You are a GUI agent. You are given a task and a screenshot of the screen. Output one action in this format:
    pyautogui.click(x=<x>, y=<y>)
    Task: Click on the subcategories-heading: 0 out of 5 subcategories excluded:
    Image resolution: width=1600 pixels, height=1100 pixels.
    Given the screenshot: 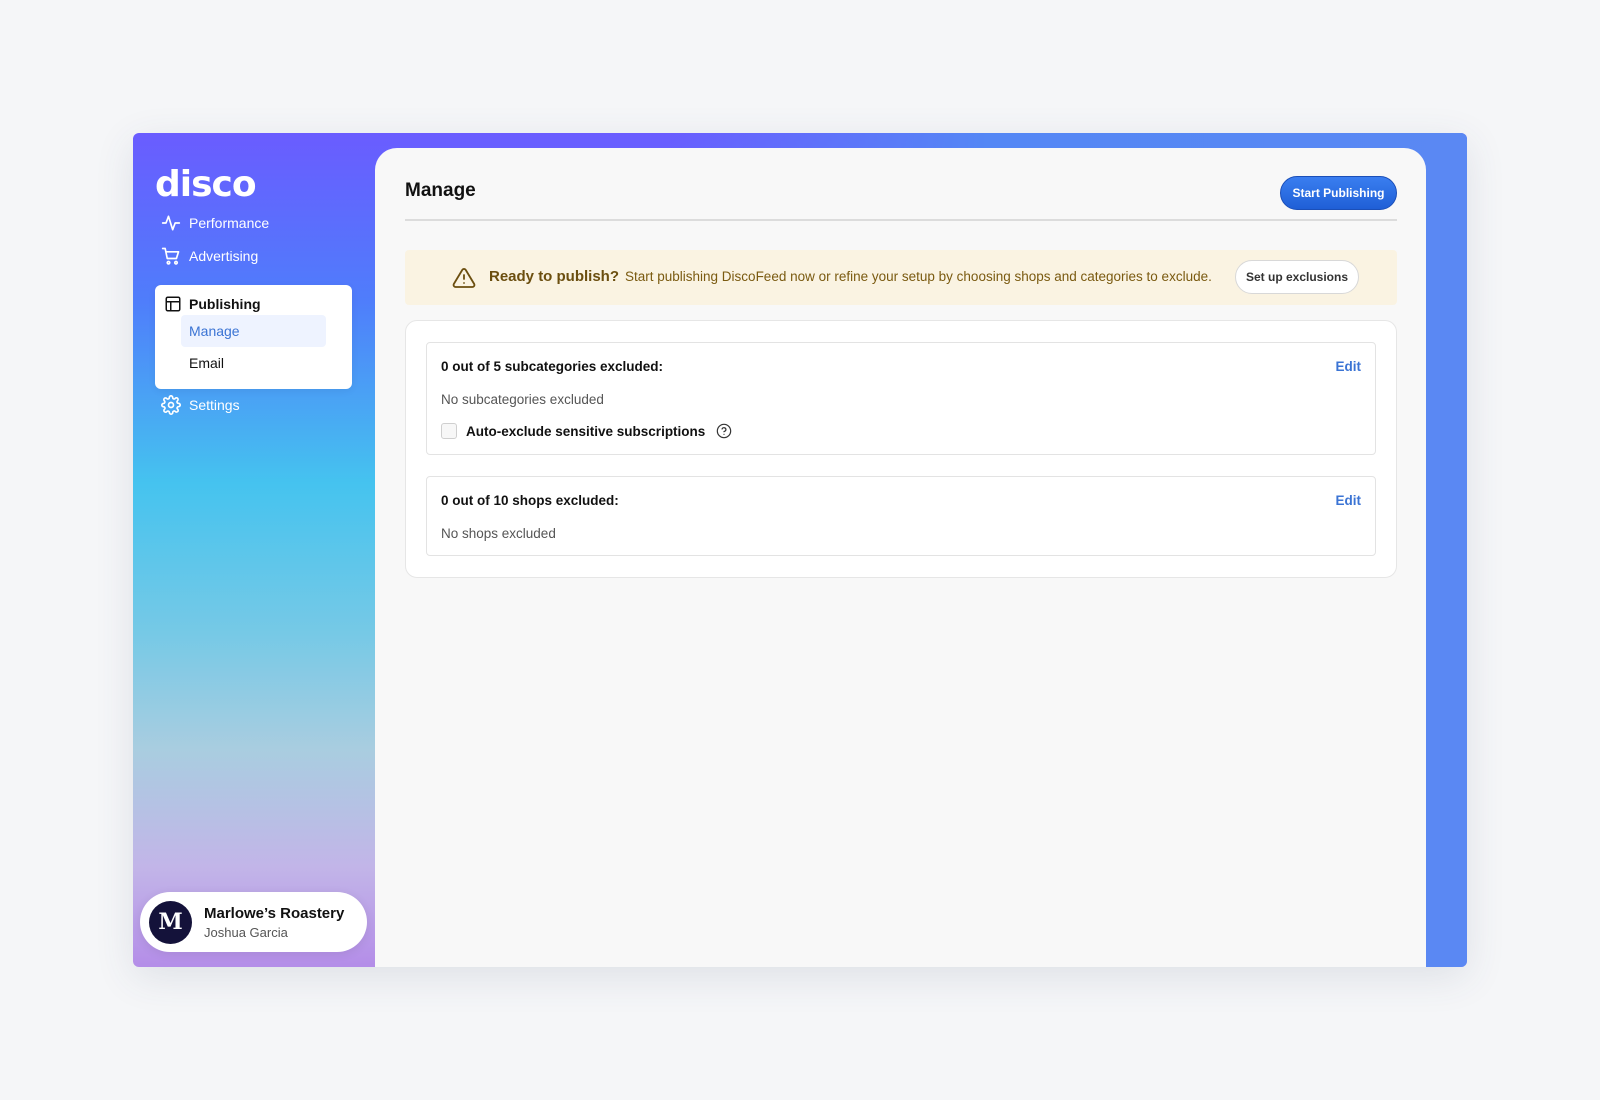 What is the action you would take?
    pyautogui.click(x=552, y=366)
    